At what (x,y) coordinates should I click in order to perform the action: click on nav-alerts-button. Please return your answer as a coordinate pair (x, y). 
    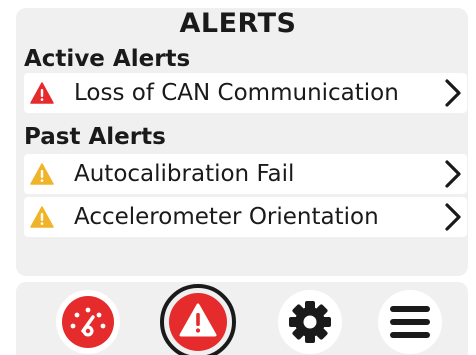
    Looking at the image, I should click on (198, 319).